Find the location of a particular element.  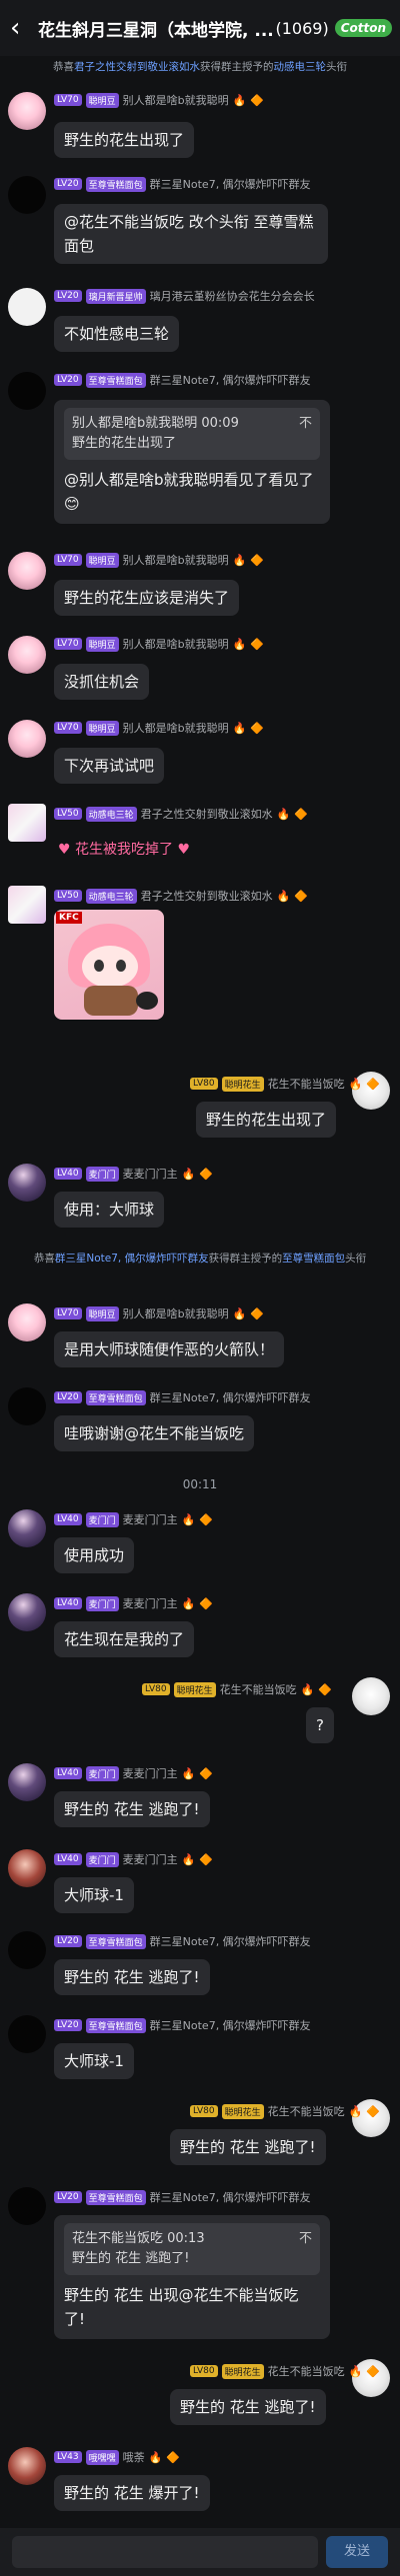

system-notice: 恭喜君子之性交射到敬业滚如水获得群主授予的动感电三轮头衔 is located at coordinates (200, 67).